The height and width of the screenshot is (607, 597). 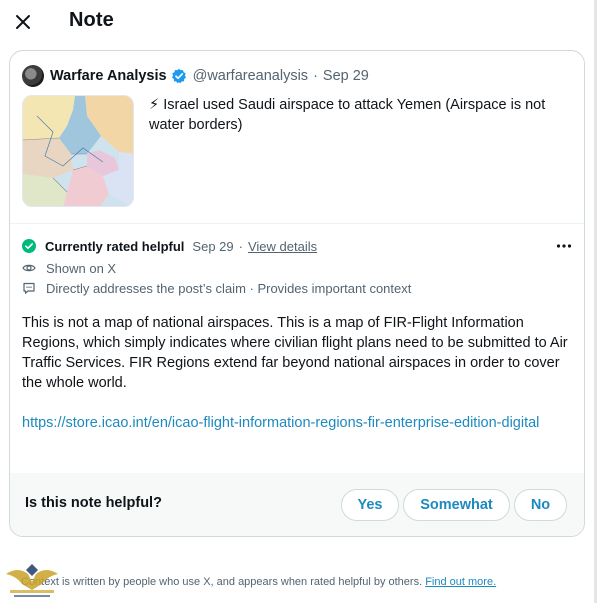 I want to click on tweet-media-thumbnail, so click(x=78, y=151).